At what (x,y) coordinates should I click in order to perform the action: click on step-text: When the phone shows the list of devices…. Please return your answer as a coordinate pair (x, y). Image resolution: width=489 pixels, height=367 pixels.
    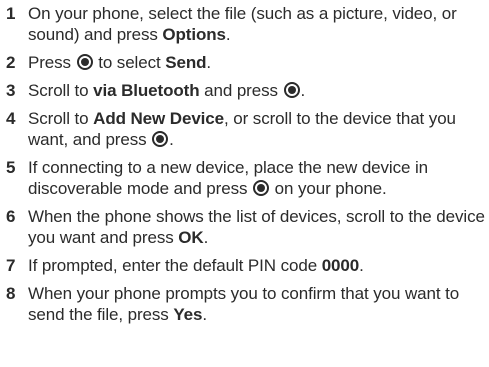
    Looking at the image, I should click on (256, 227).